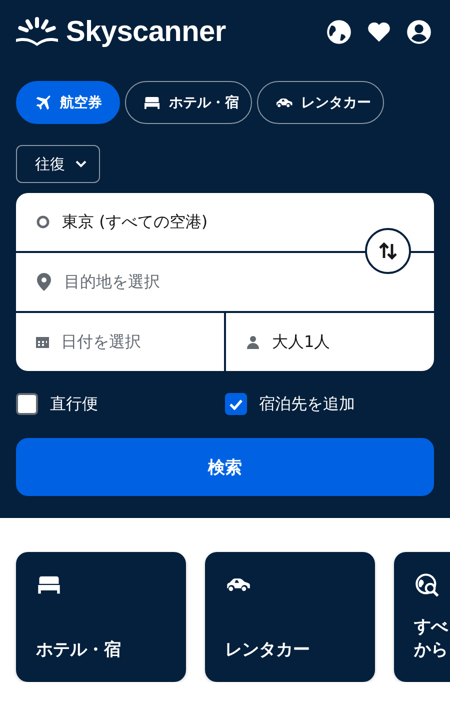 The width and height of the screenshot is (450, 702). What do you see at coordinates (43, 222) in the screenshot?
I see `circle-icon` at bounding box center [43, 222].